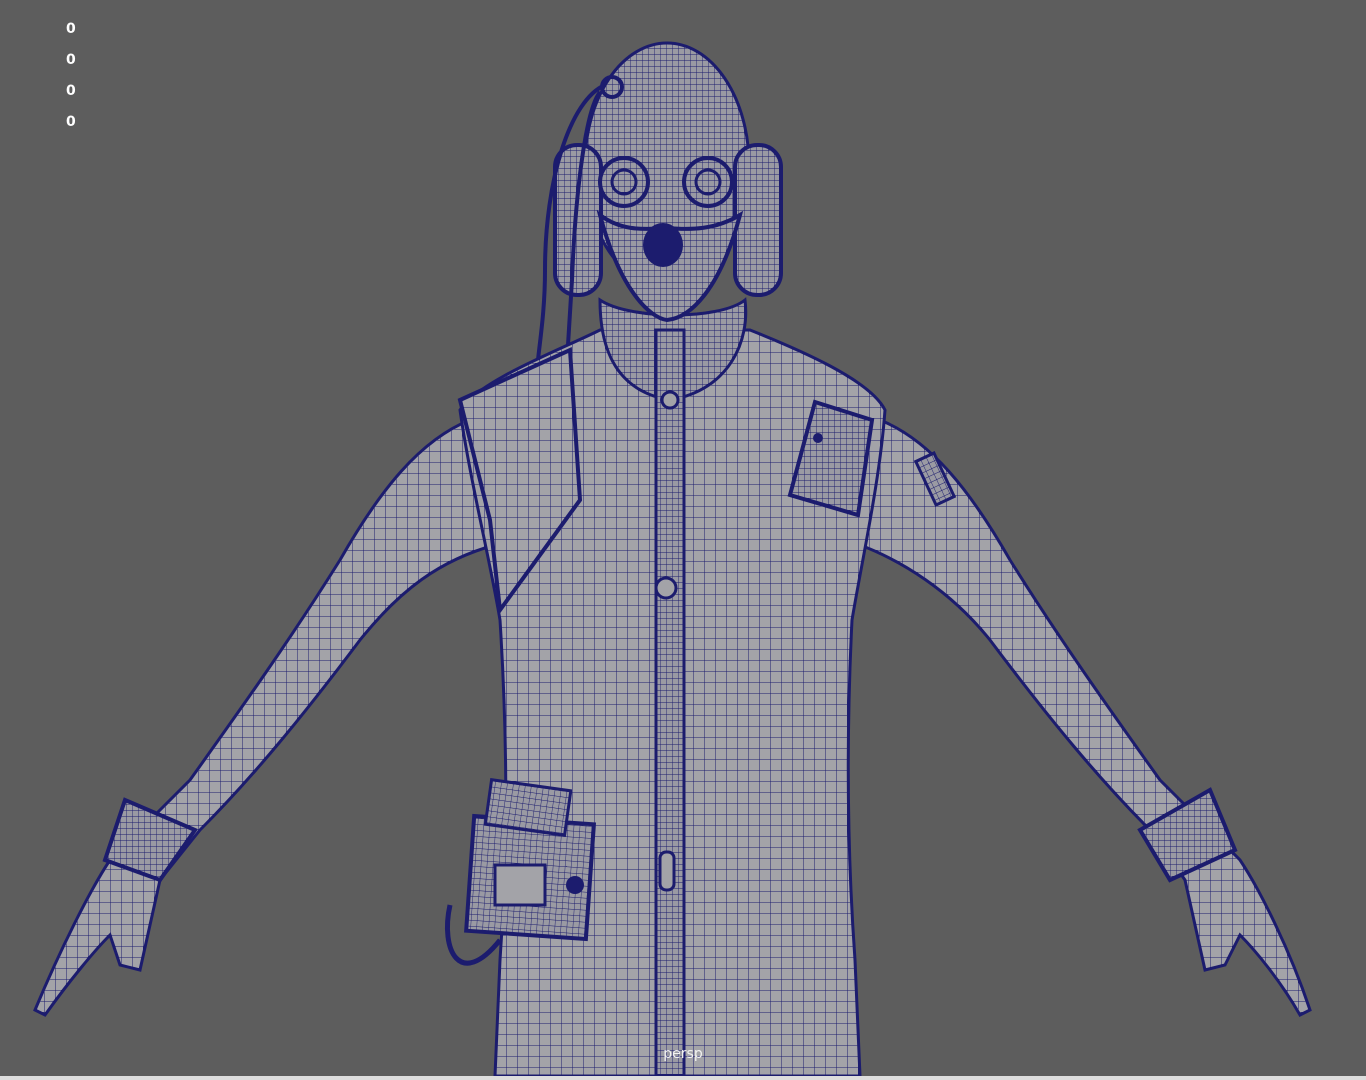  What do you see at coordinates (683, 1054) in the screenshot?
I see `camera-name-label: persp` at bounding box center [683, 1054].